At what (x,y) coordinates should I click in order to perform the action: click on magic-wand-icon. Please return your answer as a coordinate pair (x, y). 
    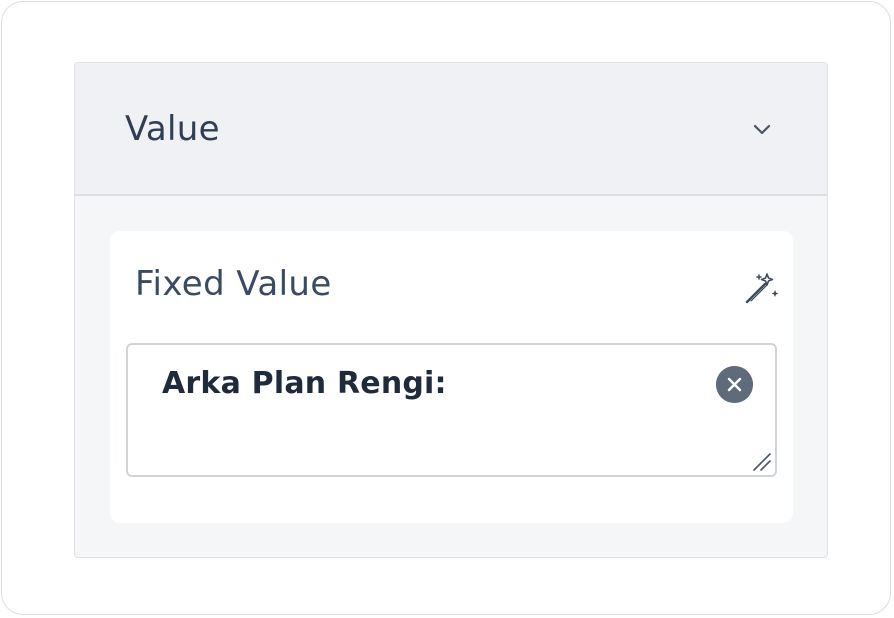
    Looking at the image, I should click on (761, 288).